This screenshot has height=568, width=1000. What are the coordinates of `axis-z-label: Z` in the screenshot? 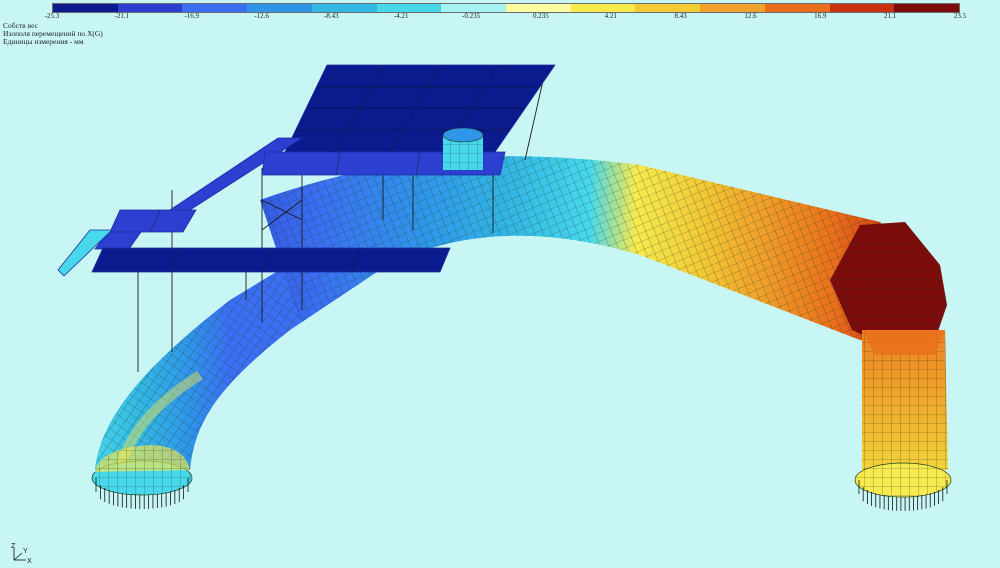 It's located at (13, 546).